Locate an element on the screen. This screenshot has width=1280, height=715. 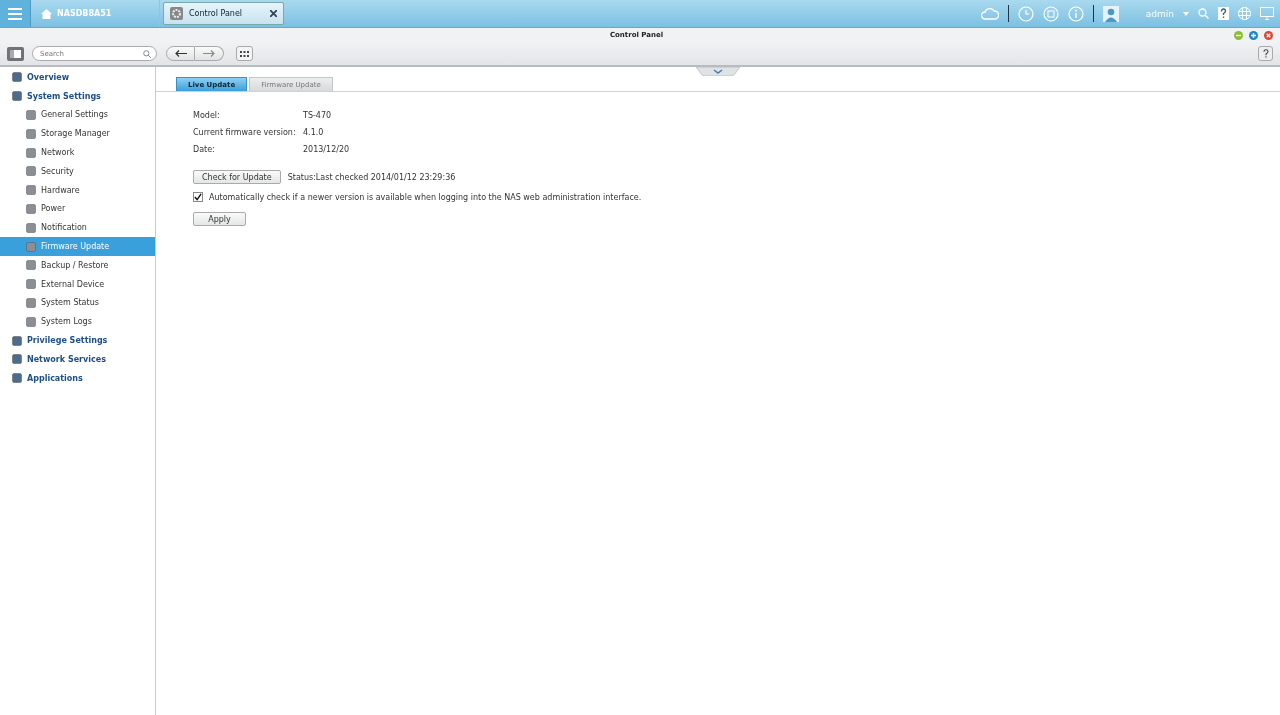
field-label: Current firmware version: is located at coordinates (245, 132).